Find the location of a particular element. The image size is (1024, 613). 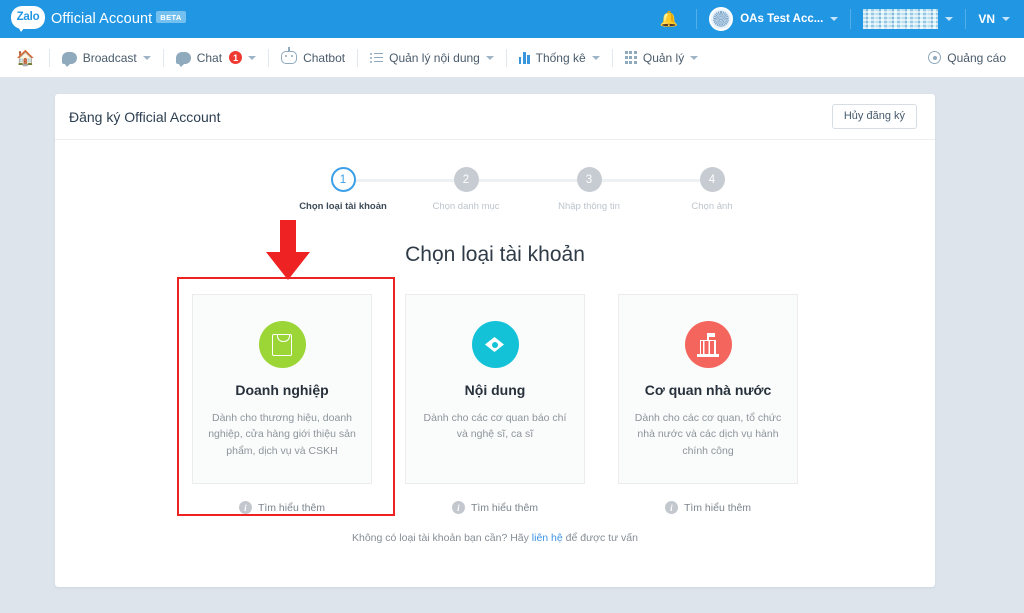

home-icon: 🏠 is located at coordinates (25, 58).